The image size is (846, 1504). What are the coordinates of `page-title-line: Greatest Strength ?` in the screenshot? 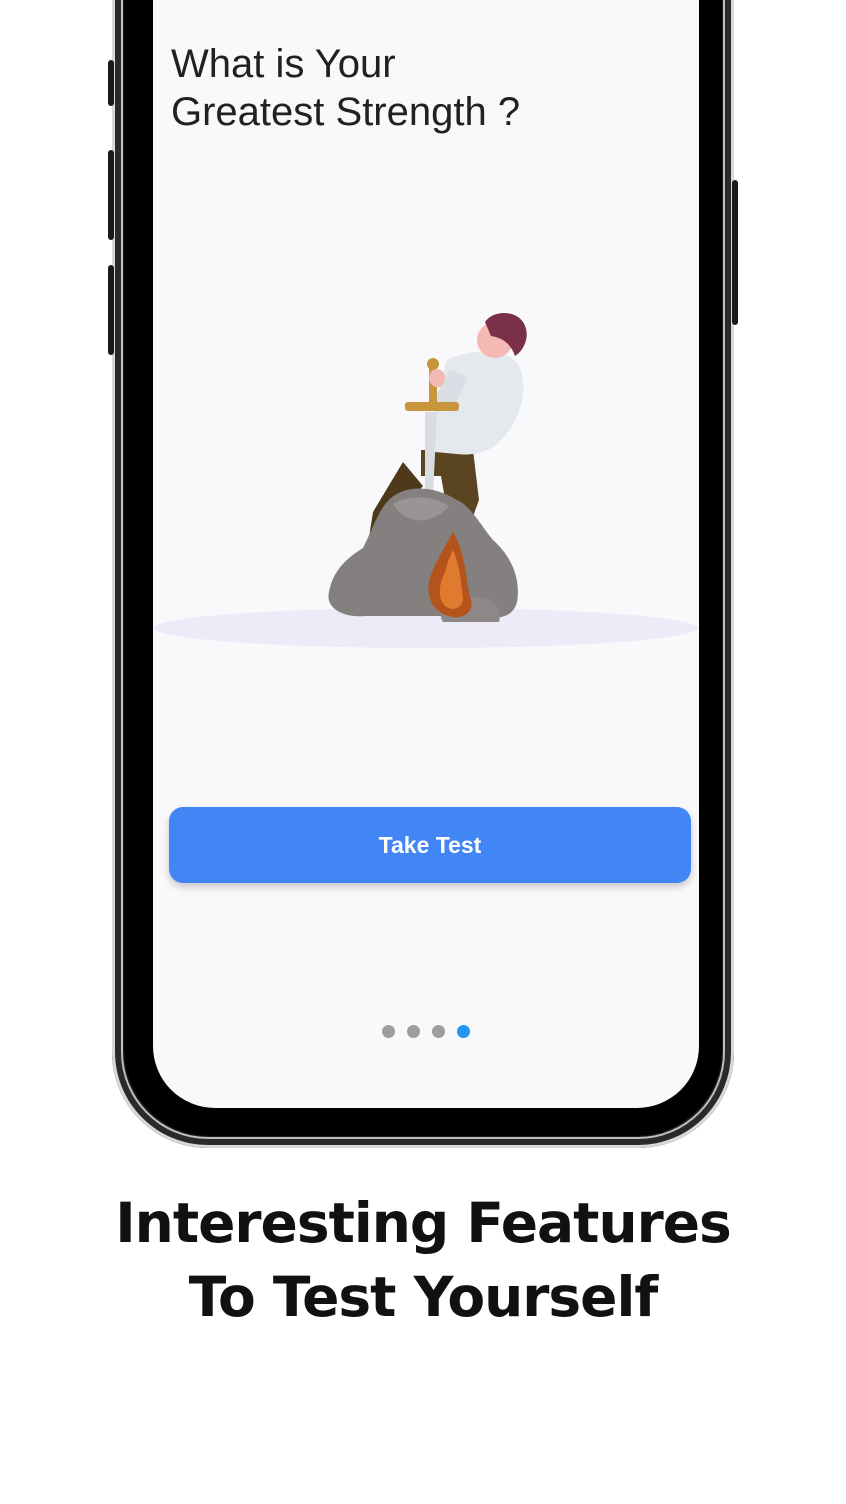 It's located at (346, 112).